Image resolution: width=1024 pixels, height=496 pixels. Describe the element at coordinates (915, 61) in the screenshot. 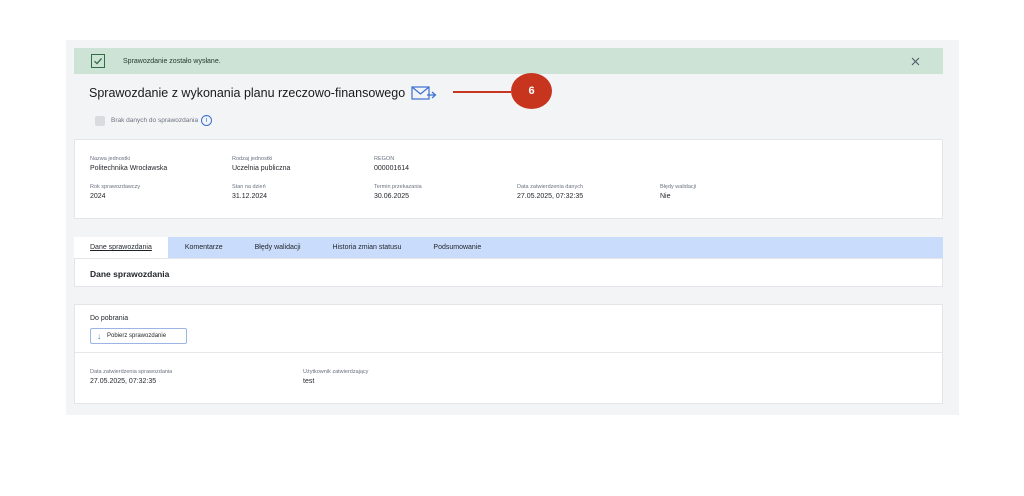

I see `close-icon` at that location.